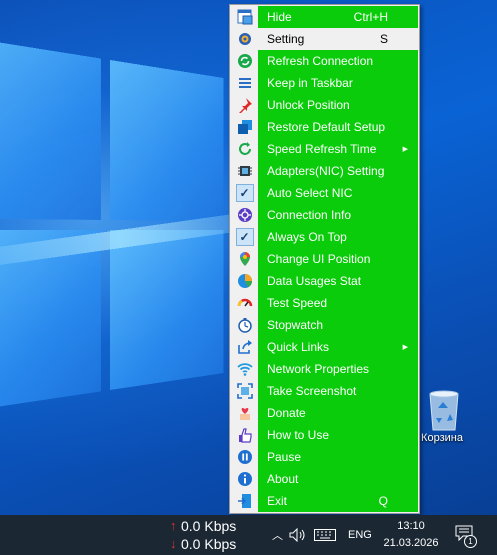 This screenshot has height=555, width=497. I want to click on menu-item-how-to-use: How to Use, so click(324, 435).